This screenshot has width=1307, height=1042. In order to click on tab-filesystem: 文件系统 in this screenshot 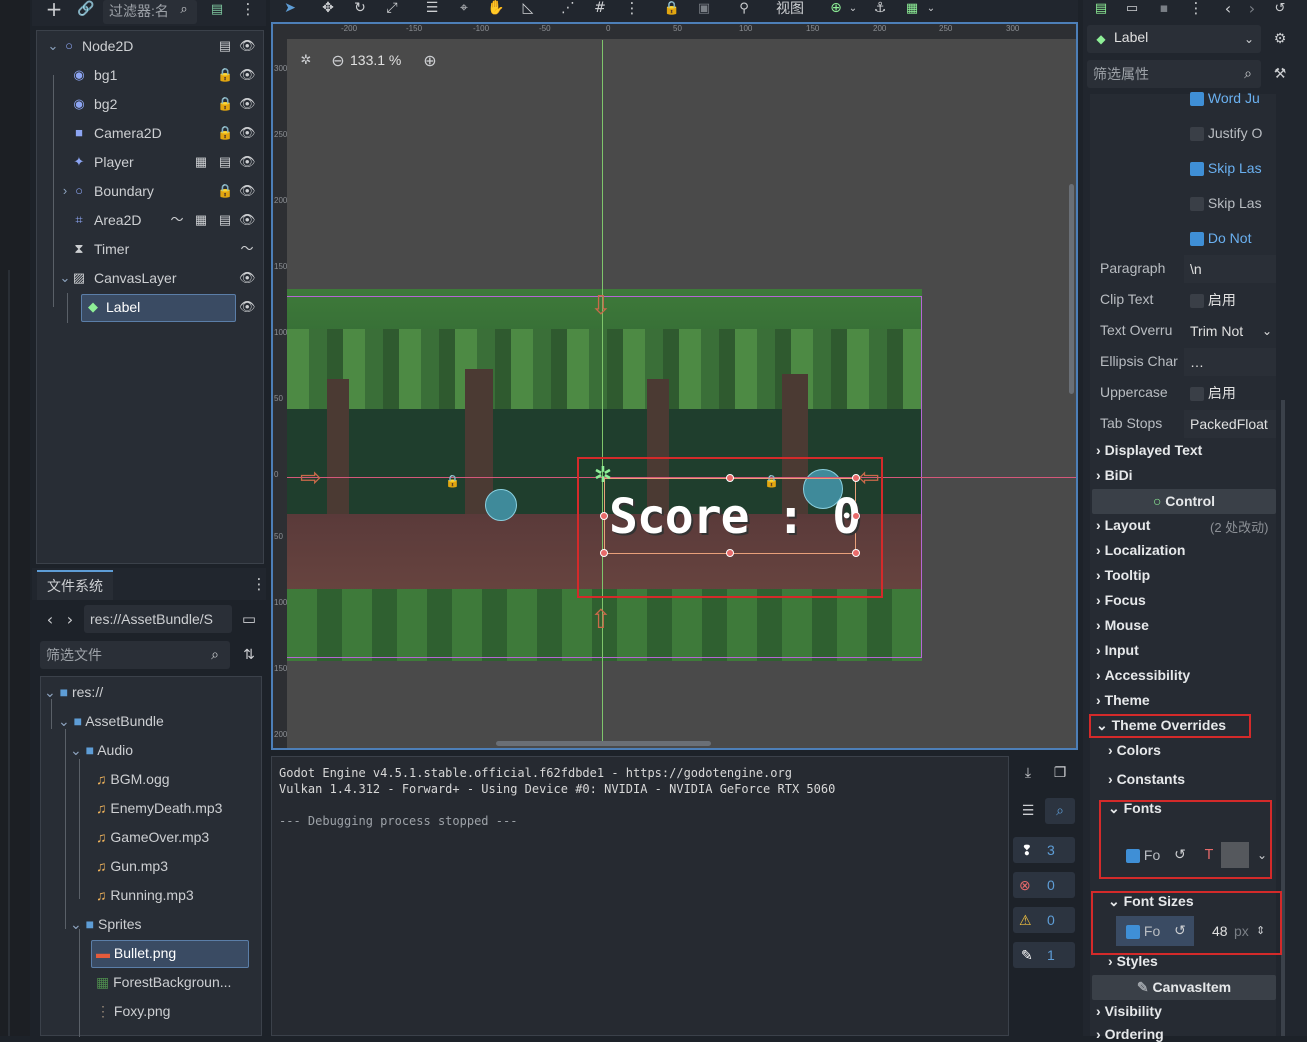, I will do `click(75, 585)`.